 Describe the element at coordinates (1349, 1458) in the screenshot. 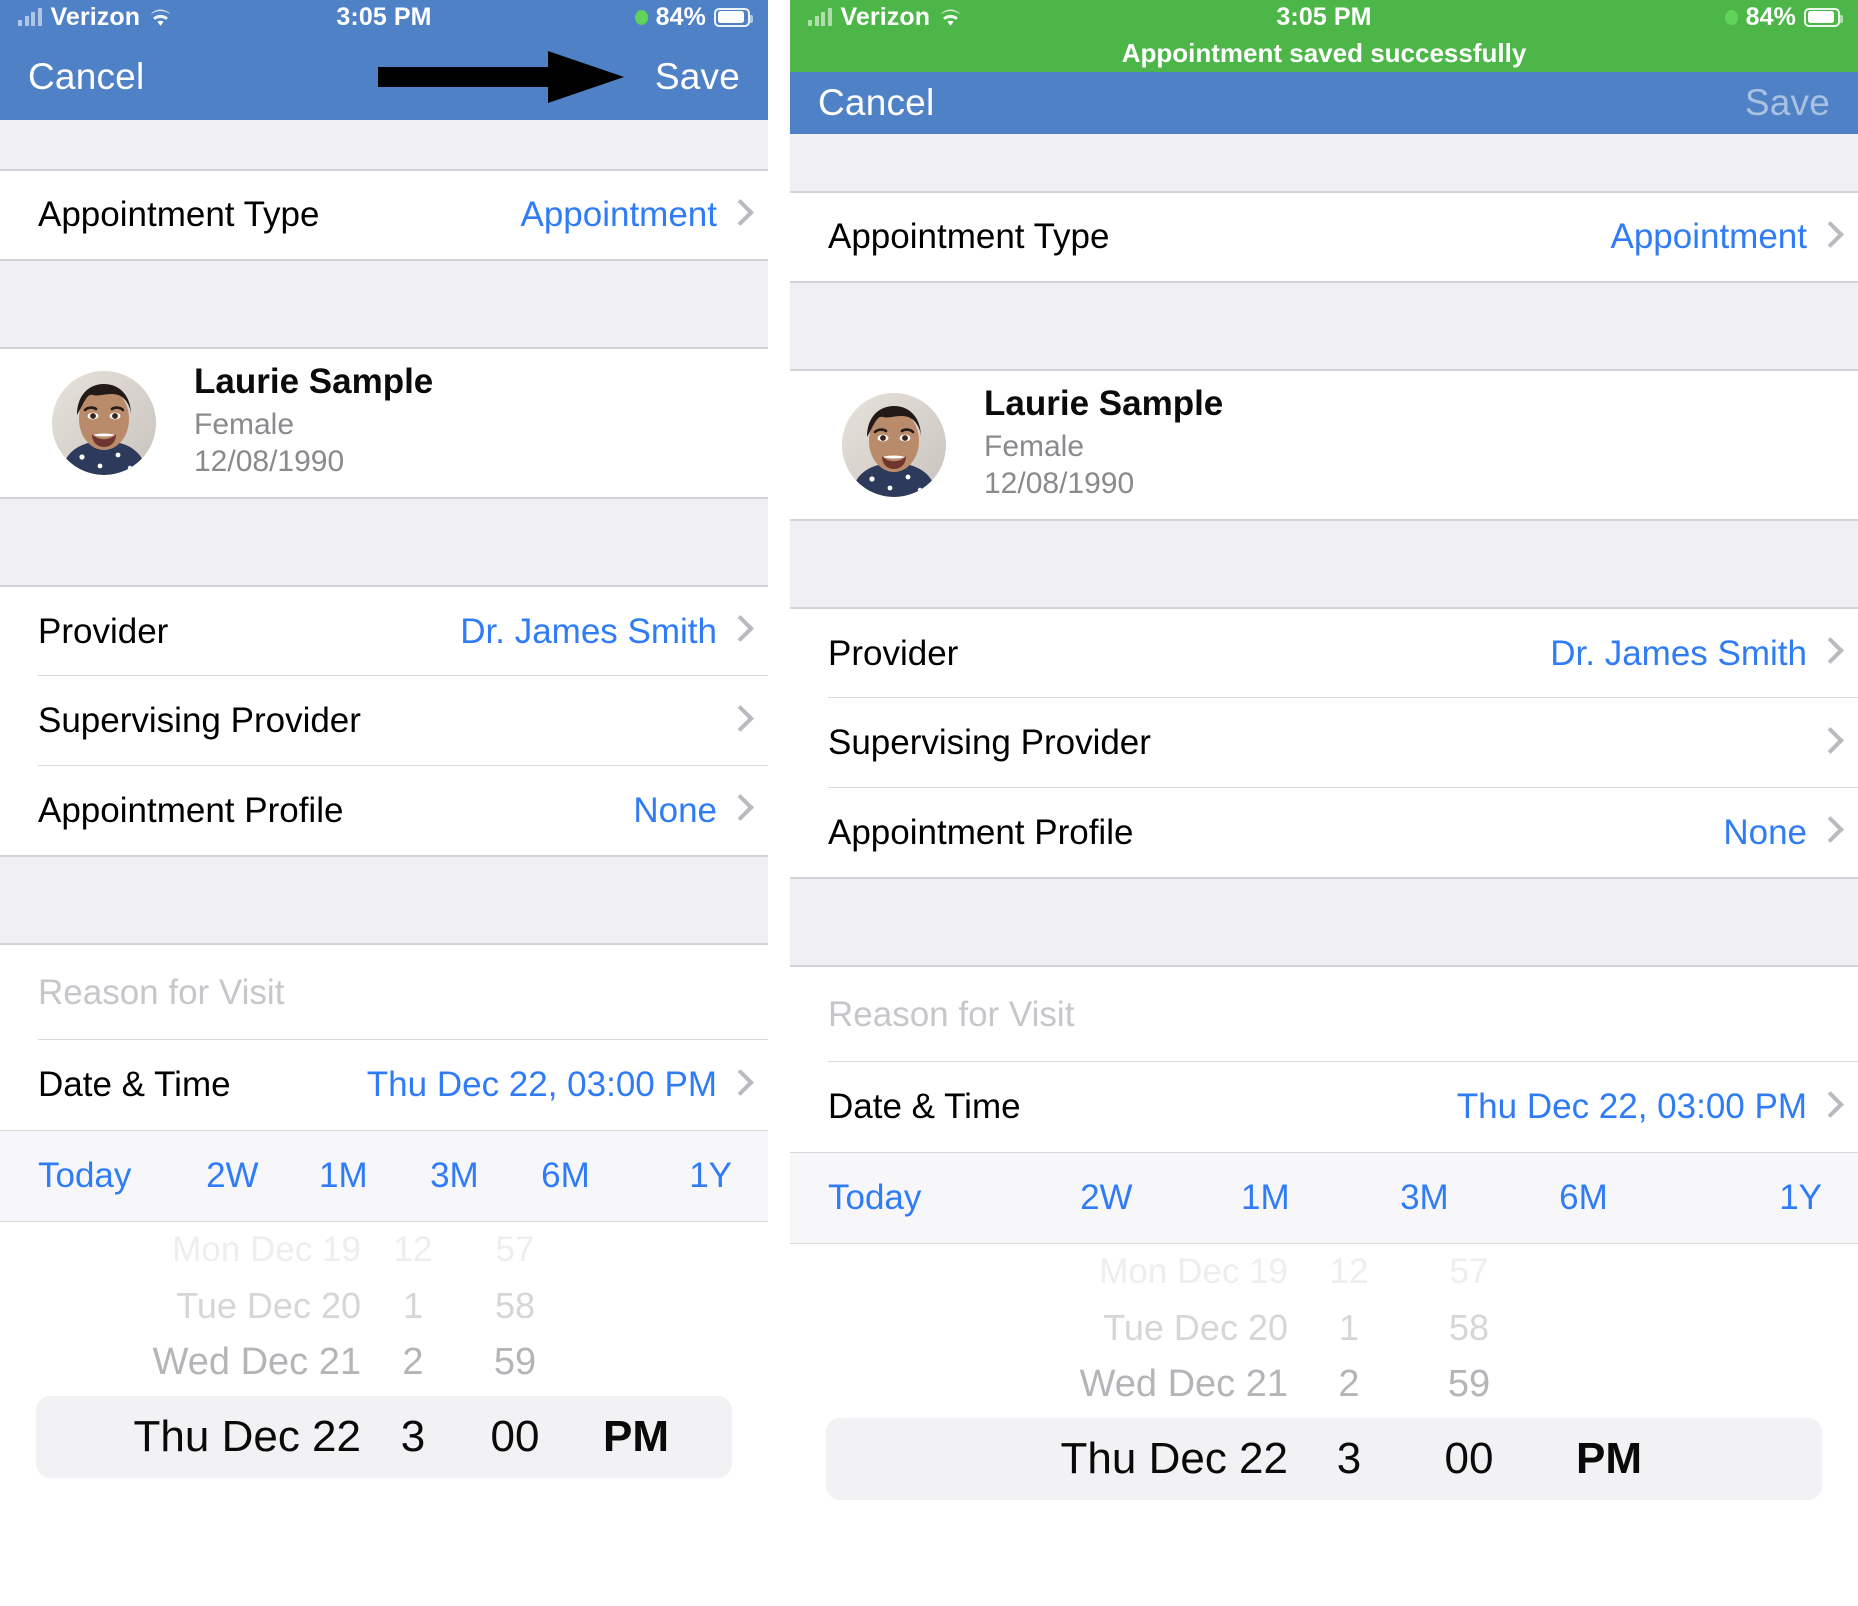

I see `picker-selected-hour: 3` at that location.